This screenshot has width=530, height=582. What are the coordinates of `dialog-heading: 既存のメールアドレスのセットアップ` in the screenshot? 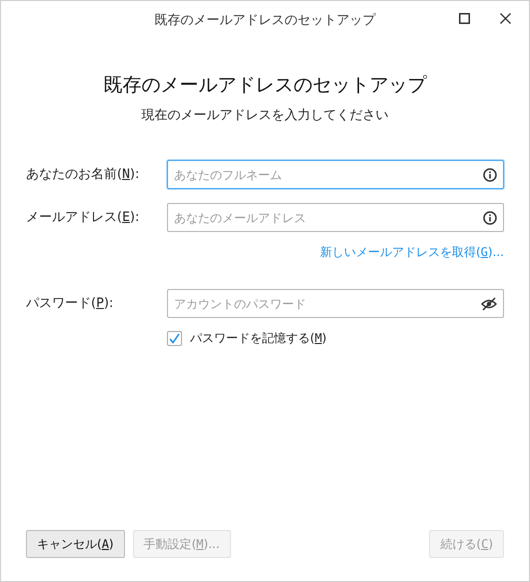 It's located at (265, 85).